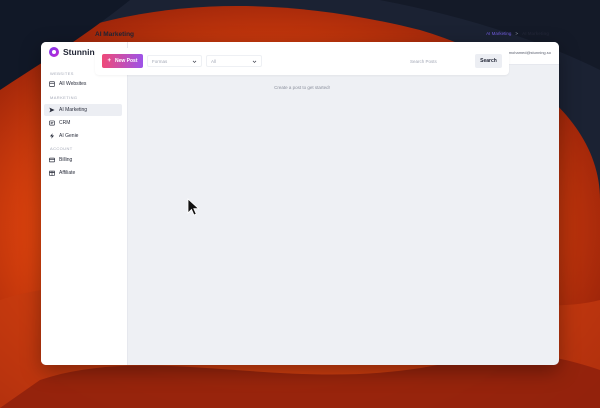  Describe the element at coordinates (74, 52) in the screenshot. I see `brand: Stunning` at that location.